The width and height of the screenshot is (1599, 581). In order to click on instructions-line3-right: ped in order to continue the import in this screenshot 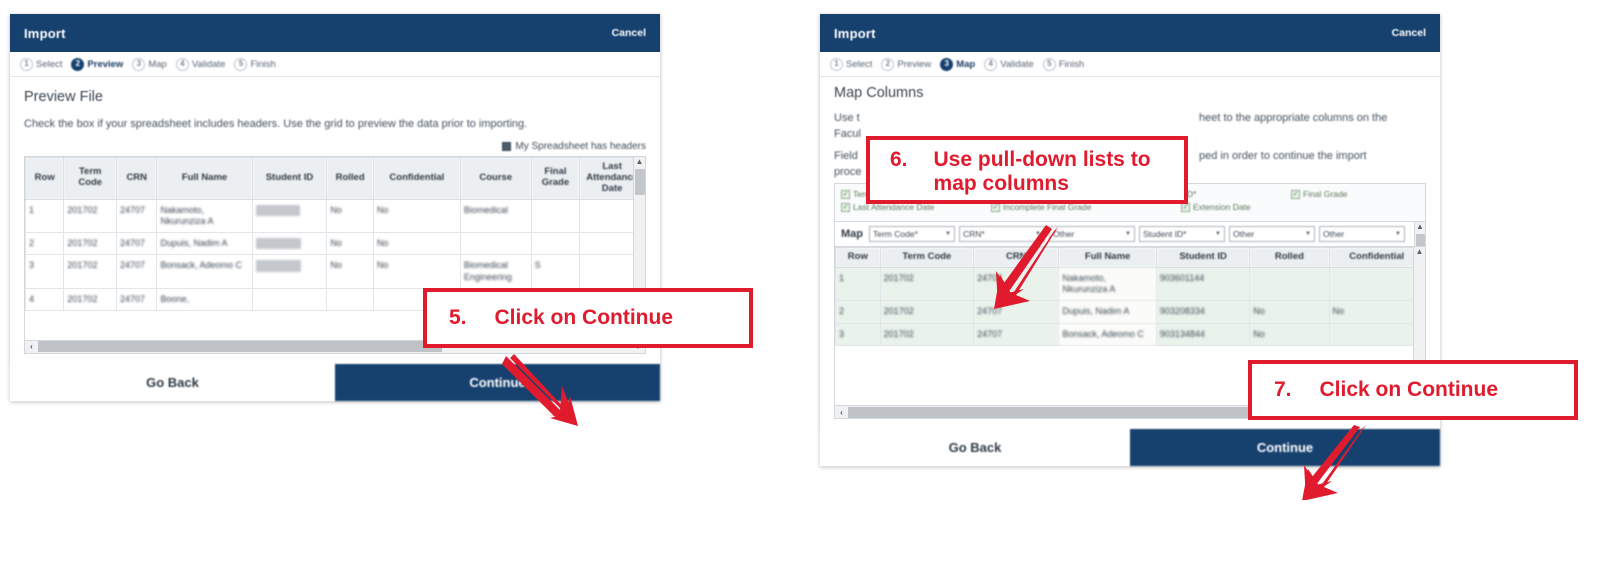, I will do `click(1283, 156)`.